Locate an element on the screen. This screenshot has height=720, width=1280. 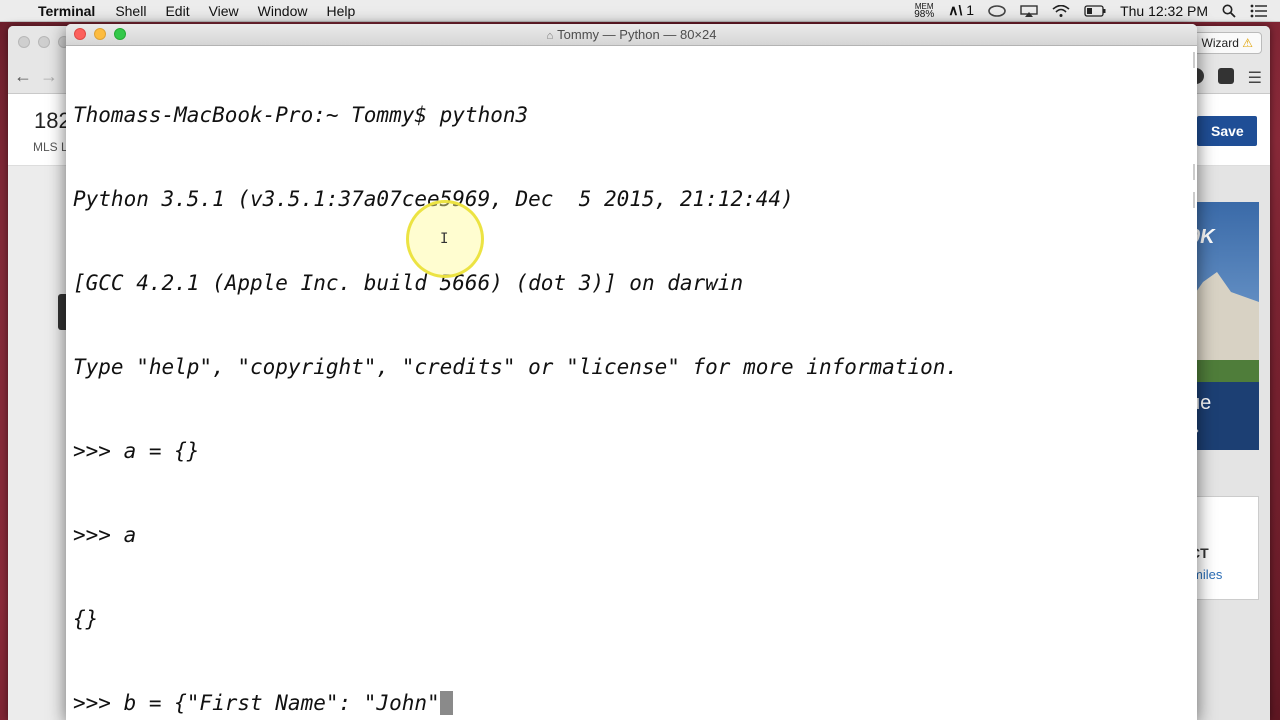
terminal-line: {} is located at coordinates (86, 619).